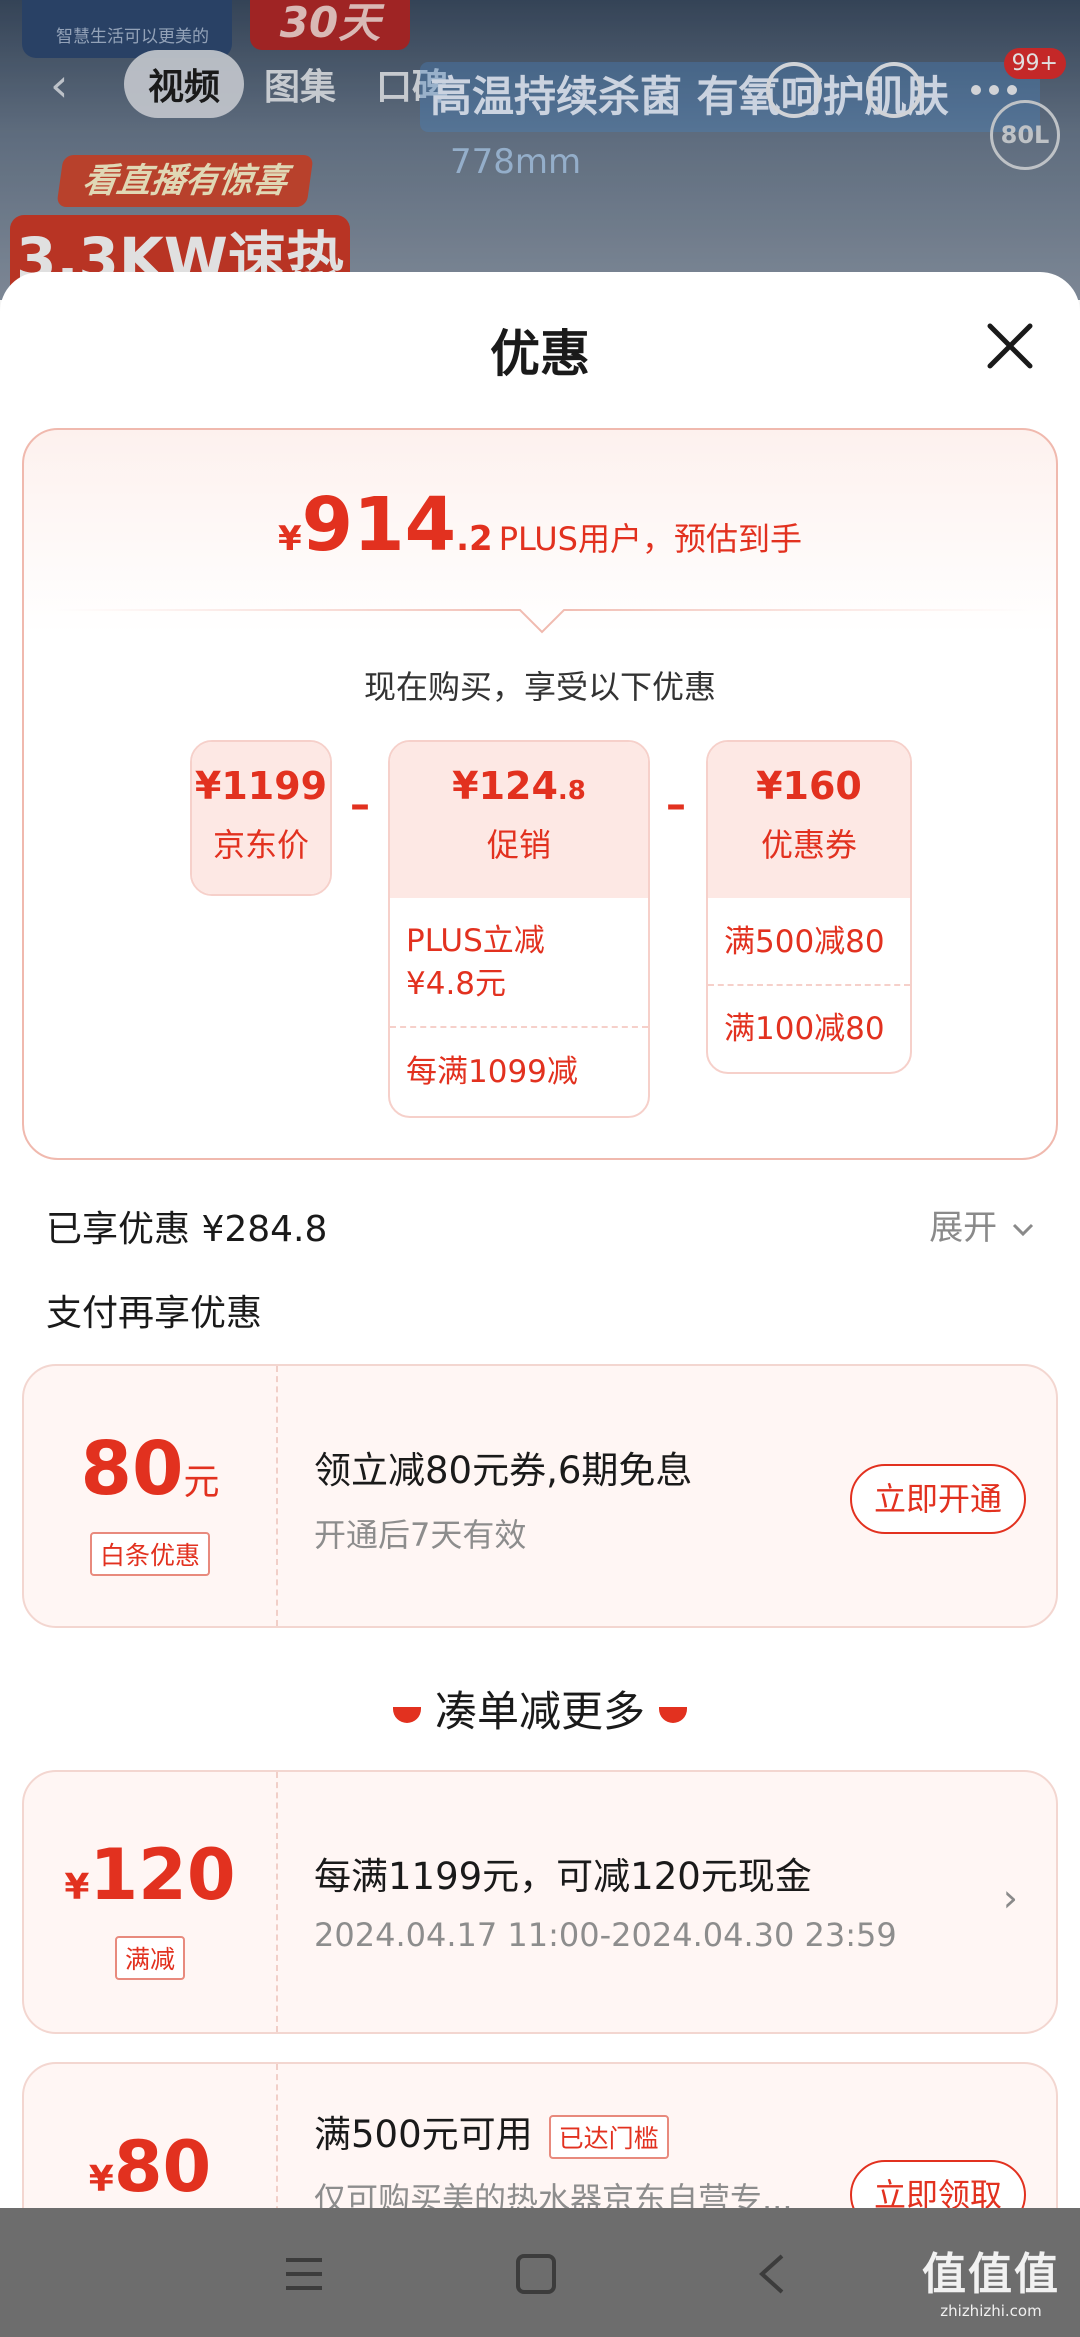 The height and width of the screenshot is (2337, 1080). I want to click on jd-price-label: 京东价, so click(260, 845).